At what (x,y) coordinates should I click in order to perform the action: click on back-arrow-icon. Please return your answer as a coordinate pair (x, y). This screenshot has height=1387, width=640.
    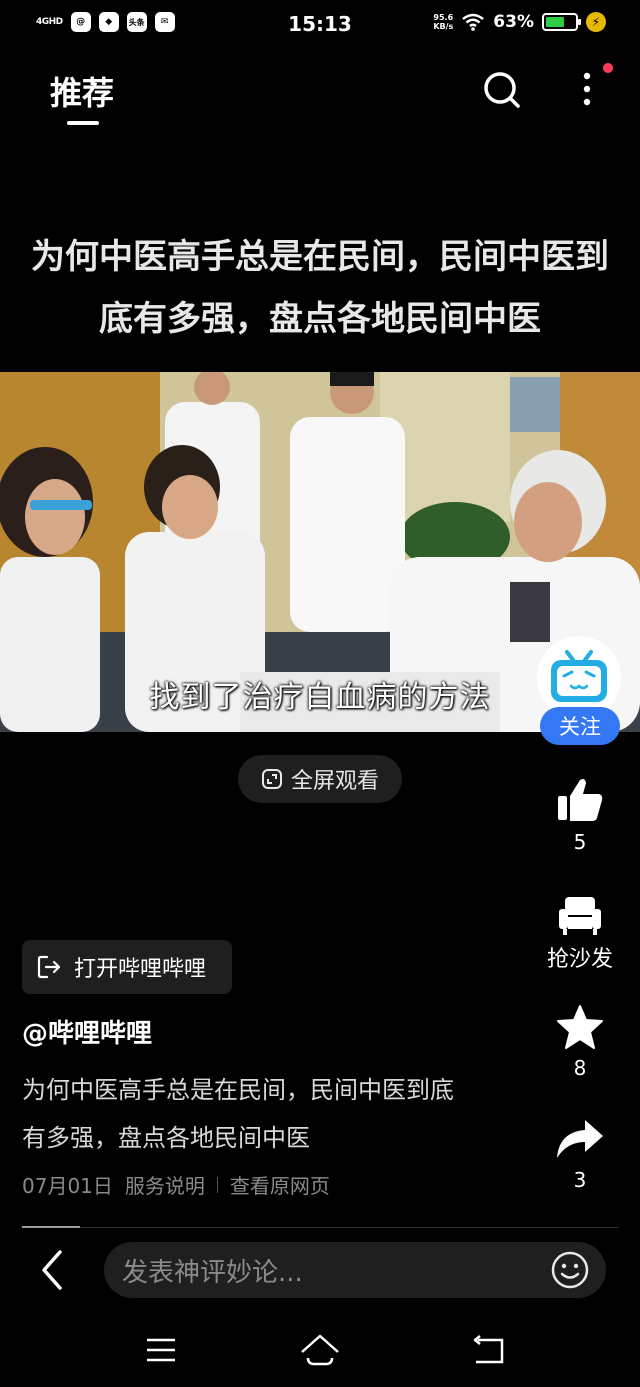
    Looking at the image, I should click on (53, 1270).